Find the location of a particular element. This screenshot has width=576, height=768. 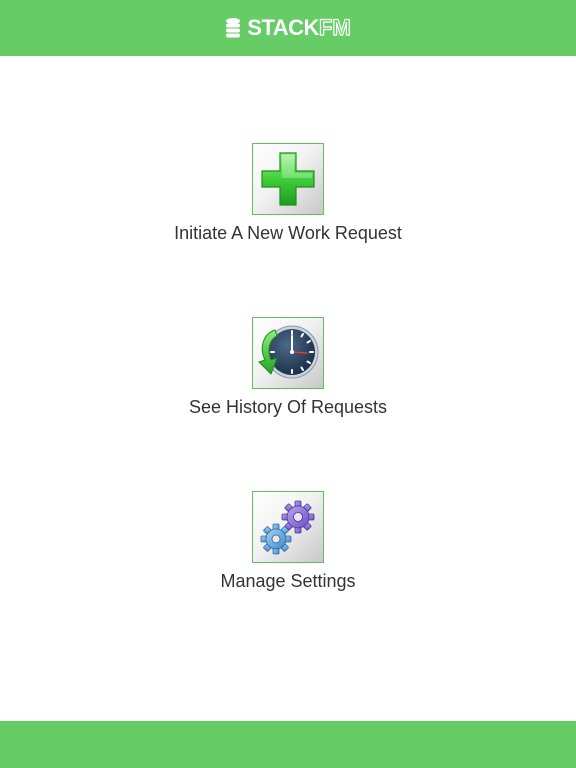

brand-text-stack: STACK is located at coordinates (283, 27).